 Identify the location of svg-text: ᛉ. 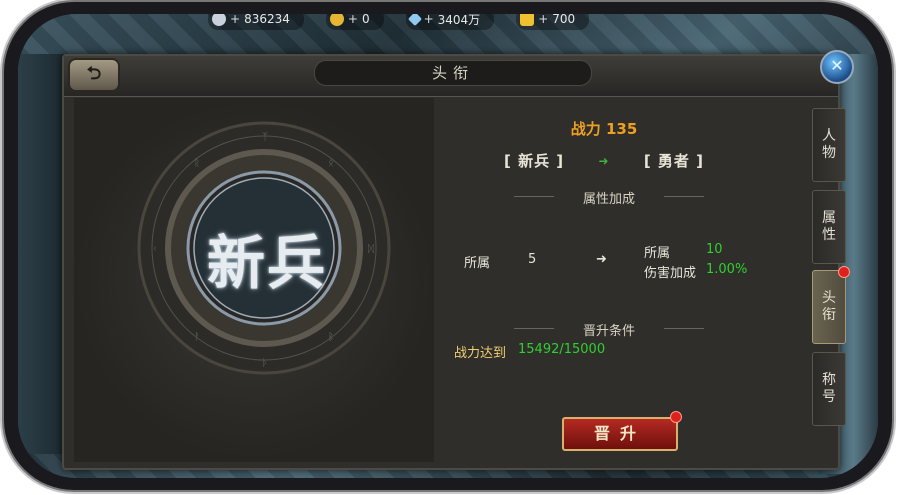
(265, 137).